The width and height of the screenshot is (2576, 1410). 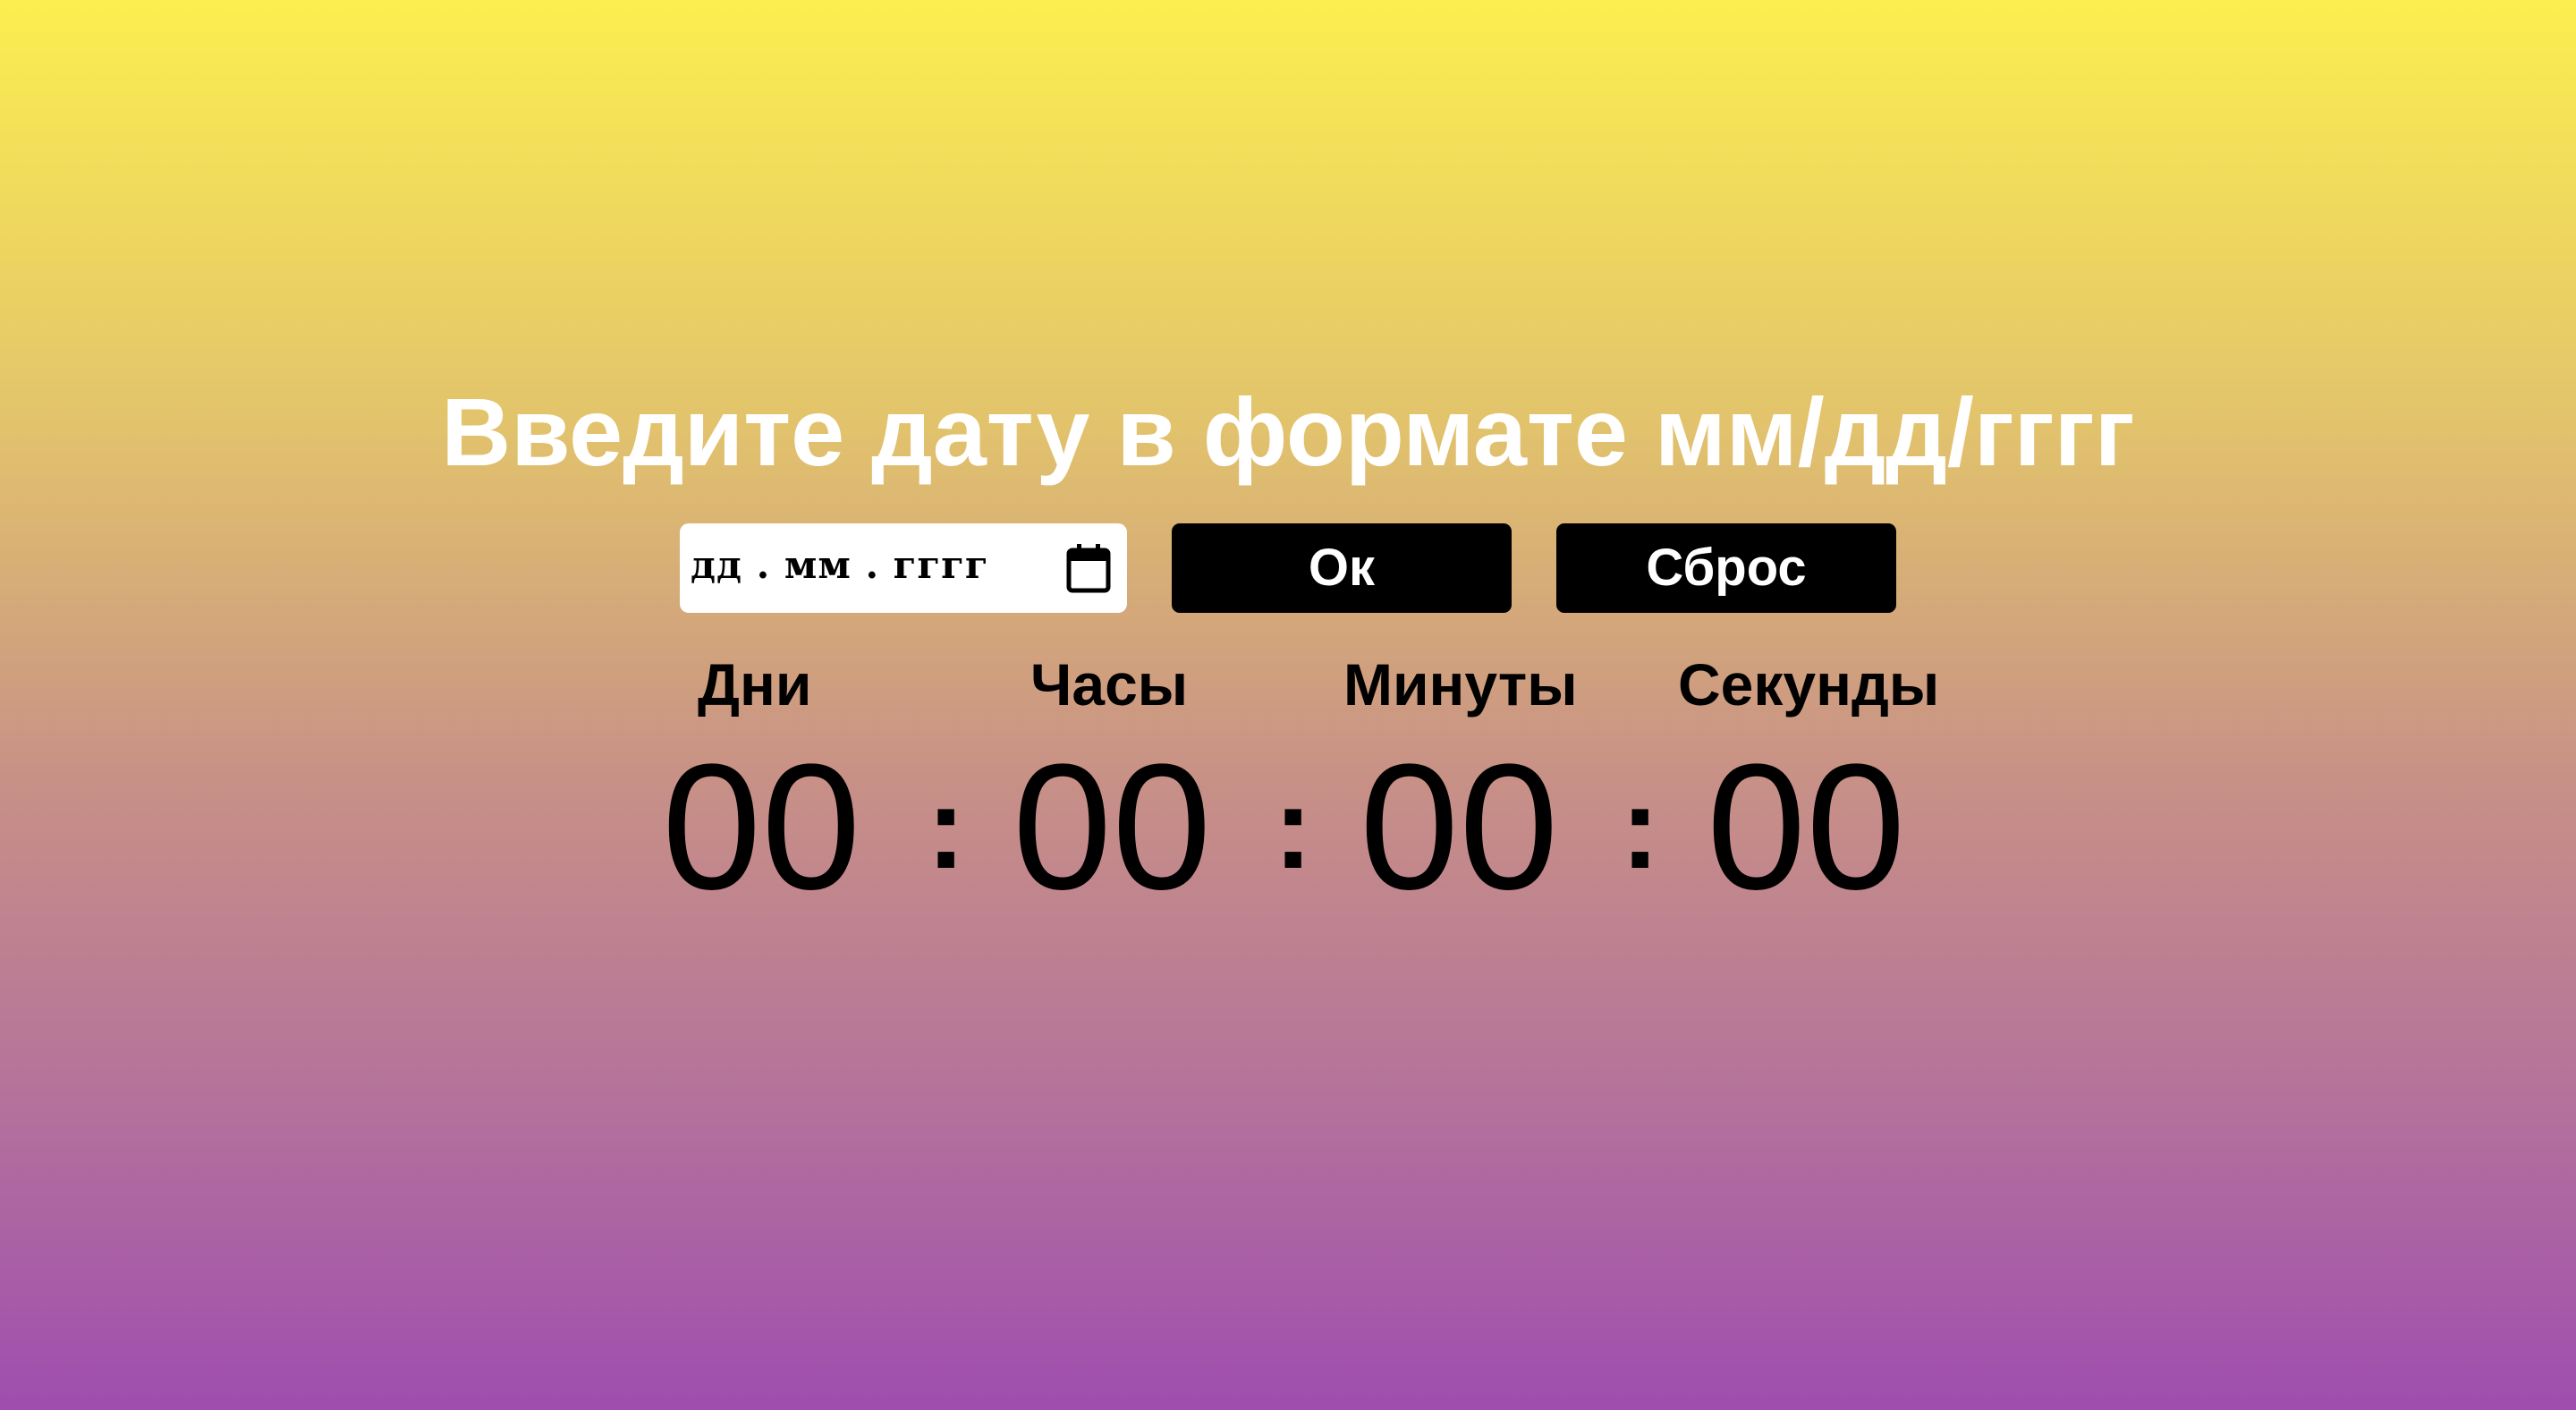 I want to click on minutes-value: 00, so click(x=1459, y=827).